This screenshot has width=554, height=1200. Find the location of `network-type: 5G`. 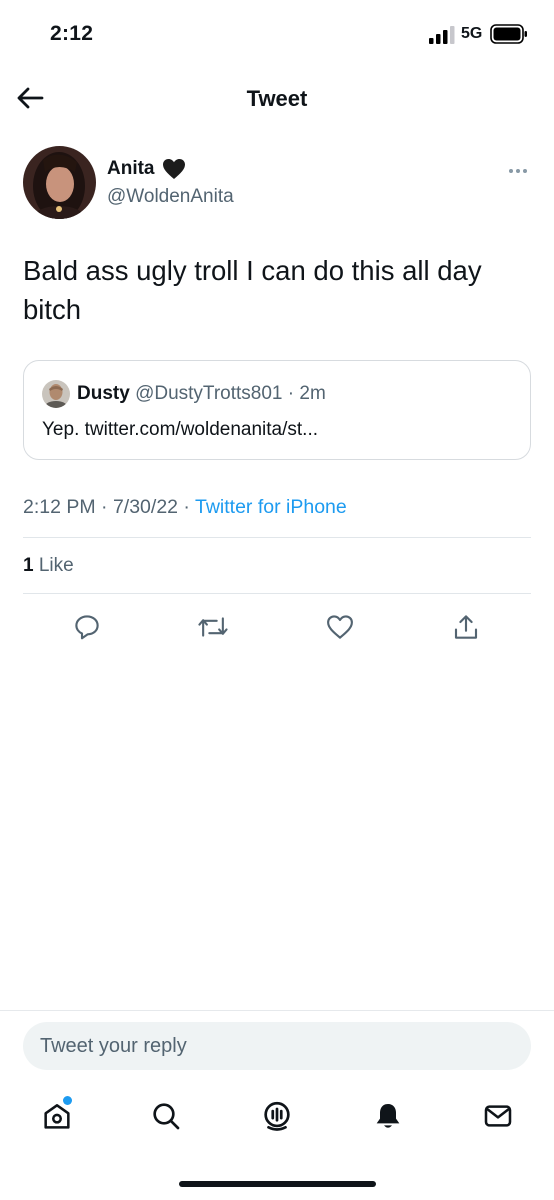

network-type: 5G is located at coordinates (472, 33).